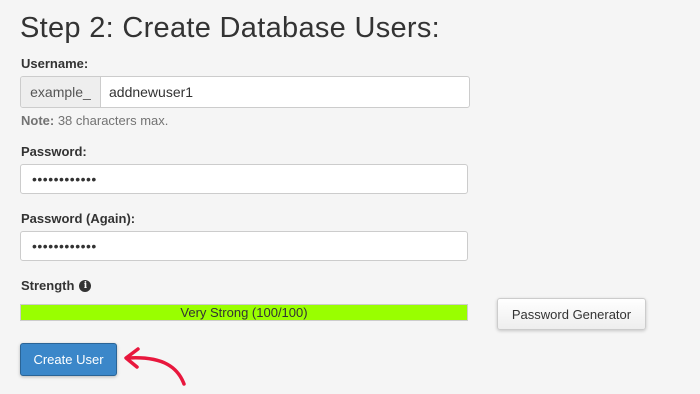 The image size is (700, 394). Describe the element at coordinates (38, 120) in the screenshot. I see `note-label: Note:` at that location.